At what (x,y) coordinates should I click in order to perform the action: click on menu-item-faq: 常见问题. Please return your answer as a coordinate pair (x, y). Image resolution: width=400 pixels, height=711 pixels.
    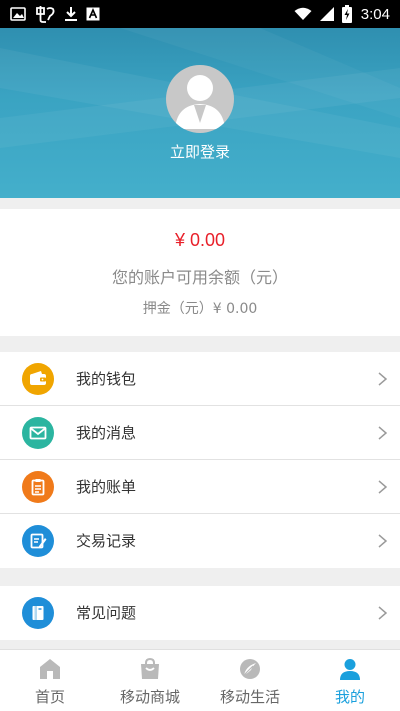
    Looking at the image, I should click on (200, 613).